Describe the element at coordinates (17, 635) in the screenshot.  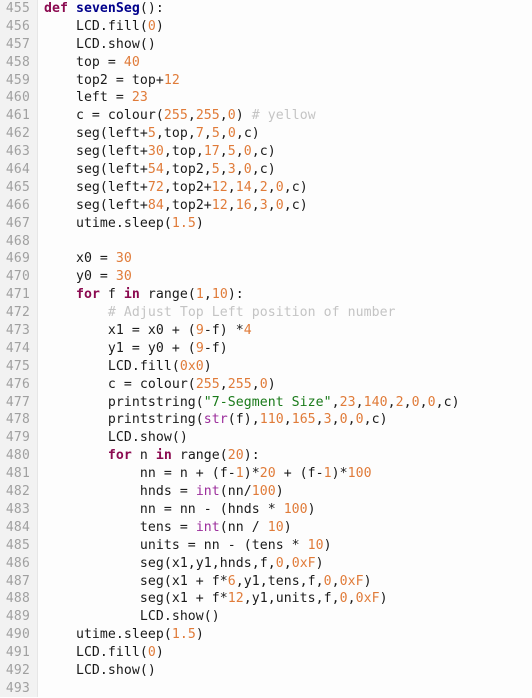
I see `line-number: 490` at that location.